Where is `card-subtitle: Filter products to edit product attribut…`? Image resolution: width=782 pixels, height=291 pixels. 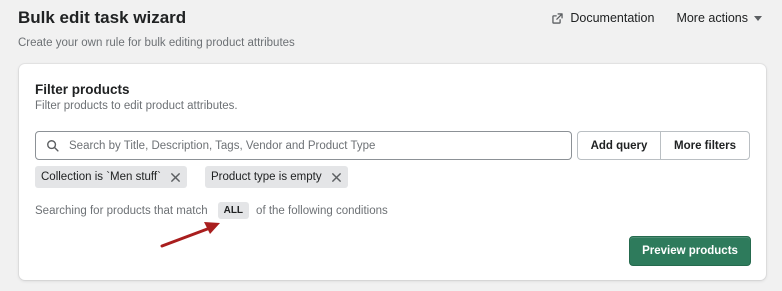 card-subtitle: Filter products to edit product attribut… is located at coordinates (136, 106).